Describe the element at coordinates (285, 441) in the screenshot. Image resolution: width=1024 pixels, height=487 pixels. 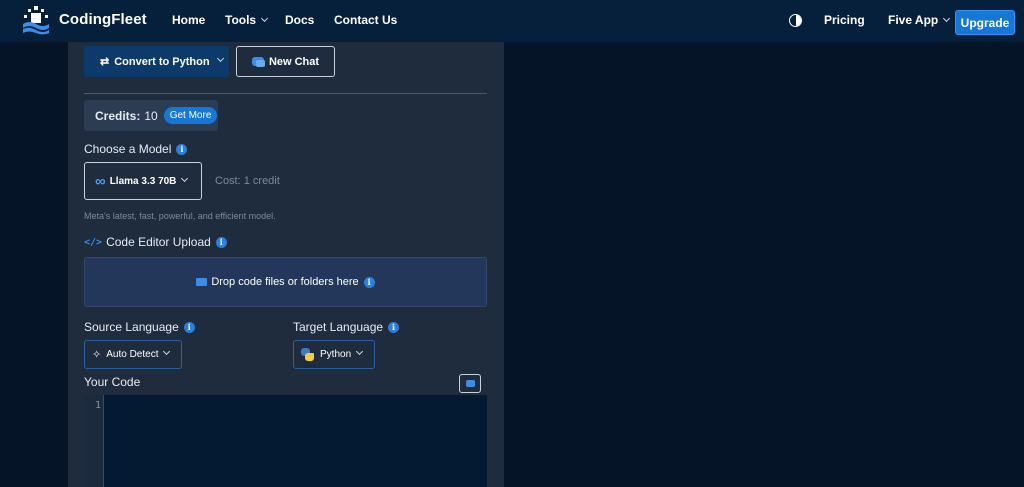
I see `code-editor: 1` at that location.